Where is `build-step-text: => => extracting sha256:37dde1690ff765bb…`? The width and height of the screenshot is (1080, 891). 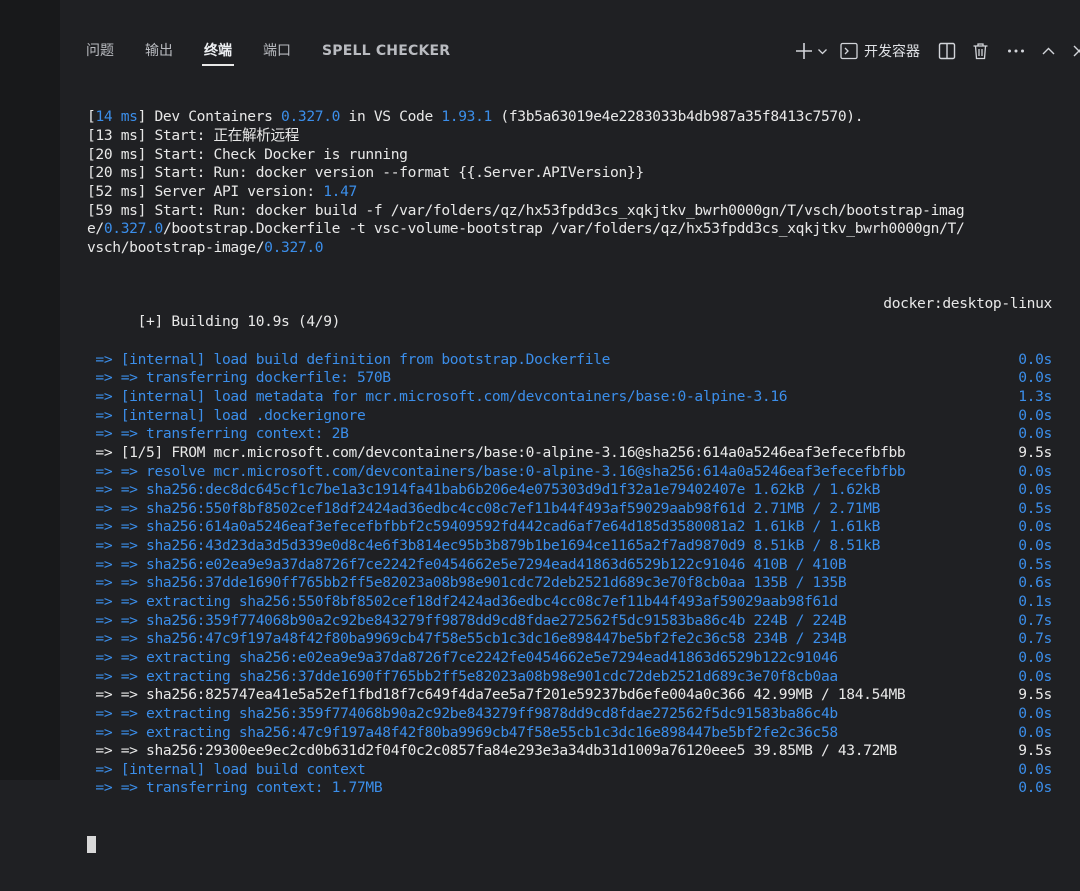
build-step-text: => => extracting sha256:37dde1690ff765bb… is located at coordinates (462, 676).